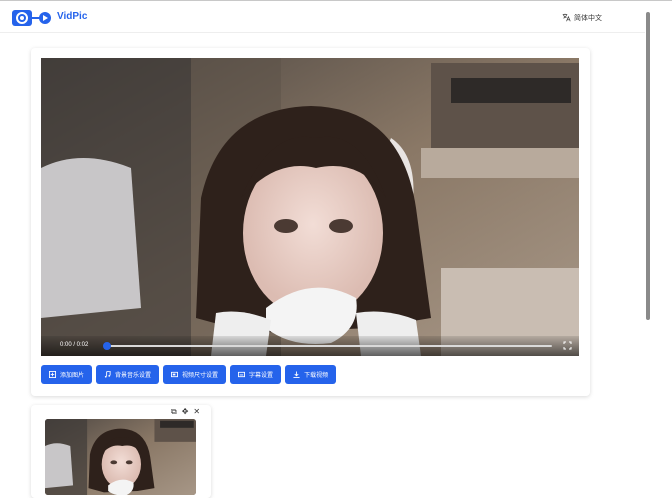 The image size is (672, 498). I want to click on add-image-label: 添加图片, so click(72, 376).